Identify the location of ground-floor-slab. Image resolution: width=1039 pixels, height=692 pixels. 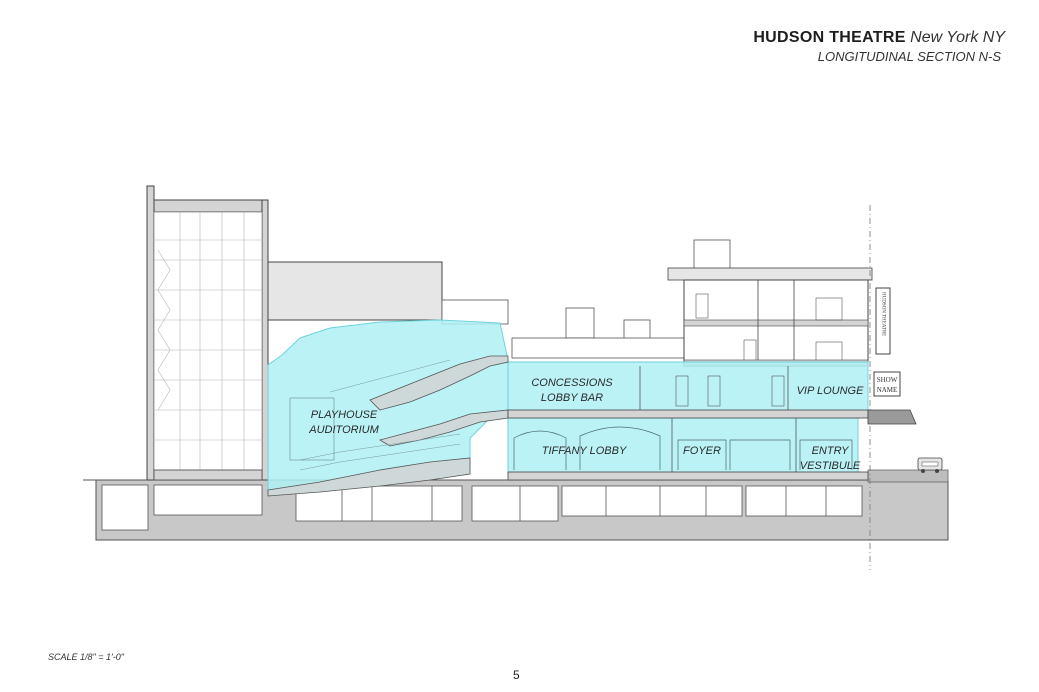
(688, 476).